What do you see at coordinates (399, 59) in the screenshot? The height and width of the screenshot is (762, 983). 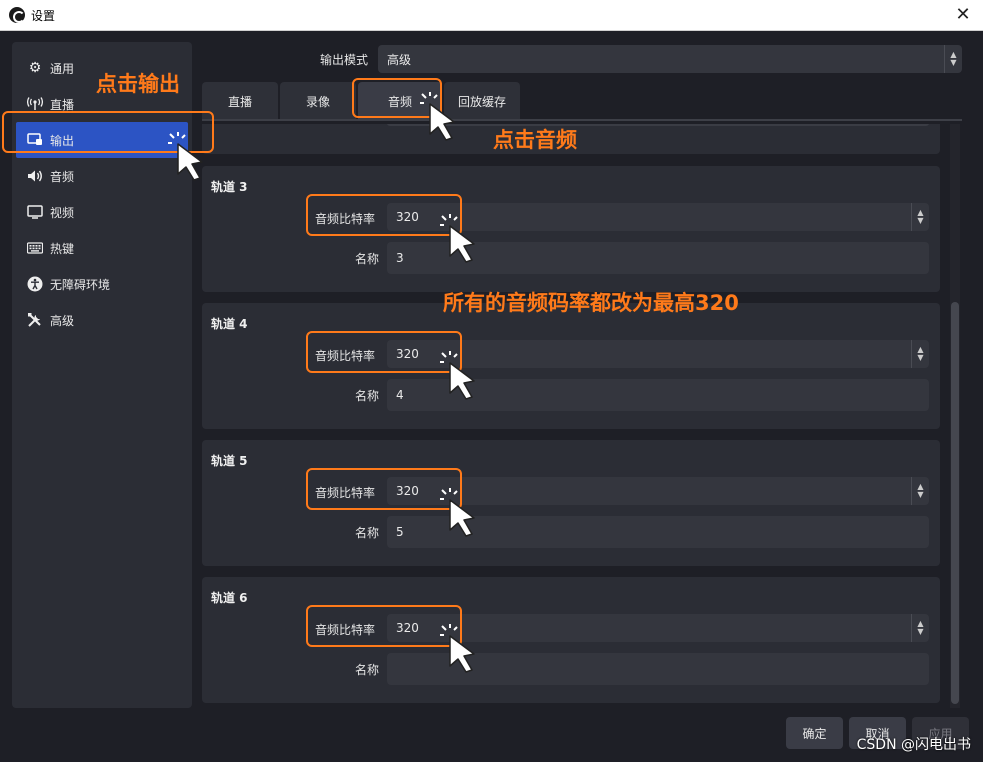 I see `output-mode-value: 高级` at bounding box center [399, 59].